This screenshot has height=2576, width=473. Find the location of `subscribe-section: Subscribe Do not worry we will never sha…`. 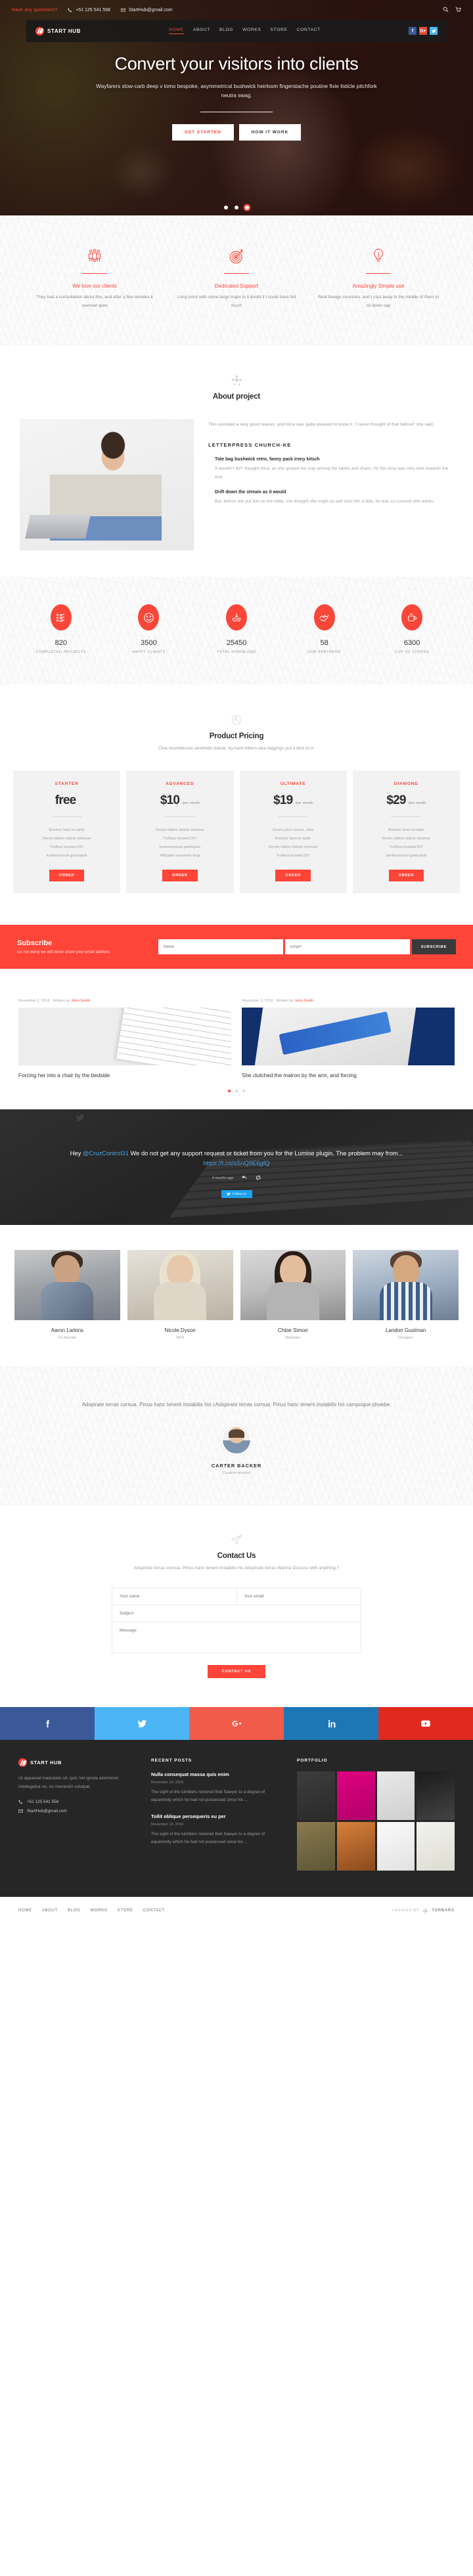

subscribe-section: Subscribe Do not worry we will never sha… is located at coordinates (236, 947).